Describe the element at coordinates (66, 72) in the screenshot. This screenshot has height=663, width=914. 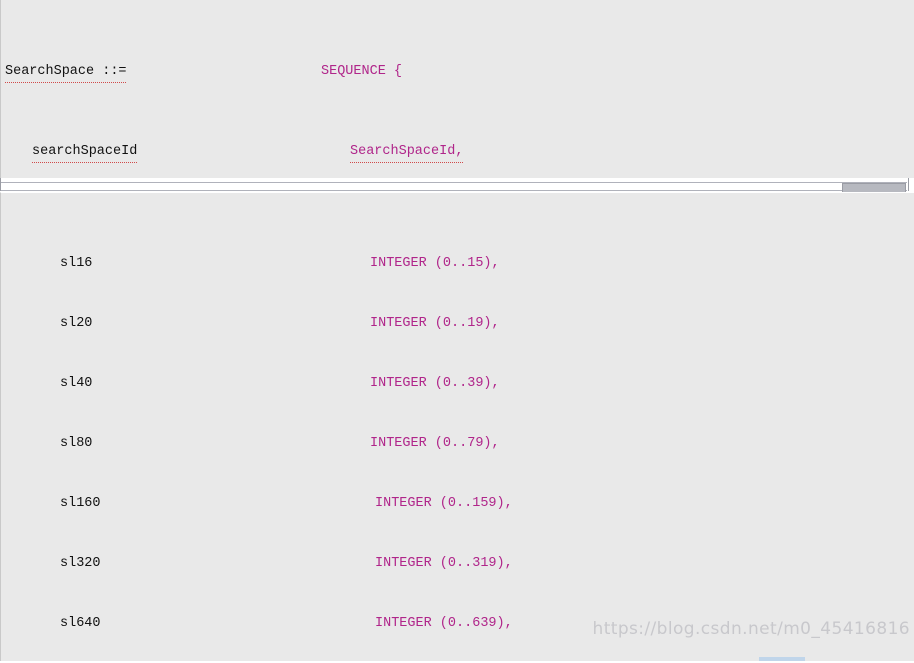
I see `field-name: SearchSpace ::=` at that location.